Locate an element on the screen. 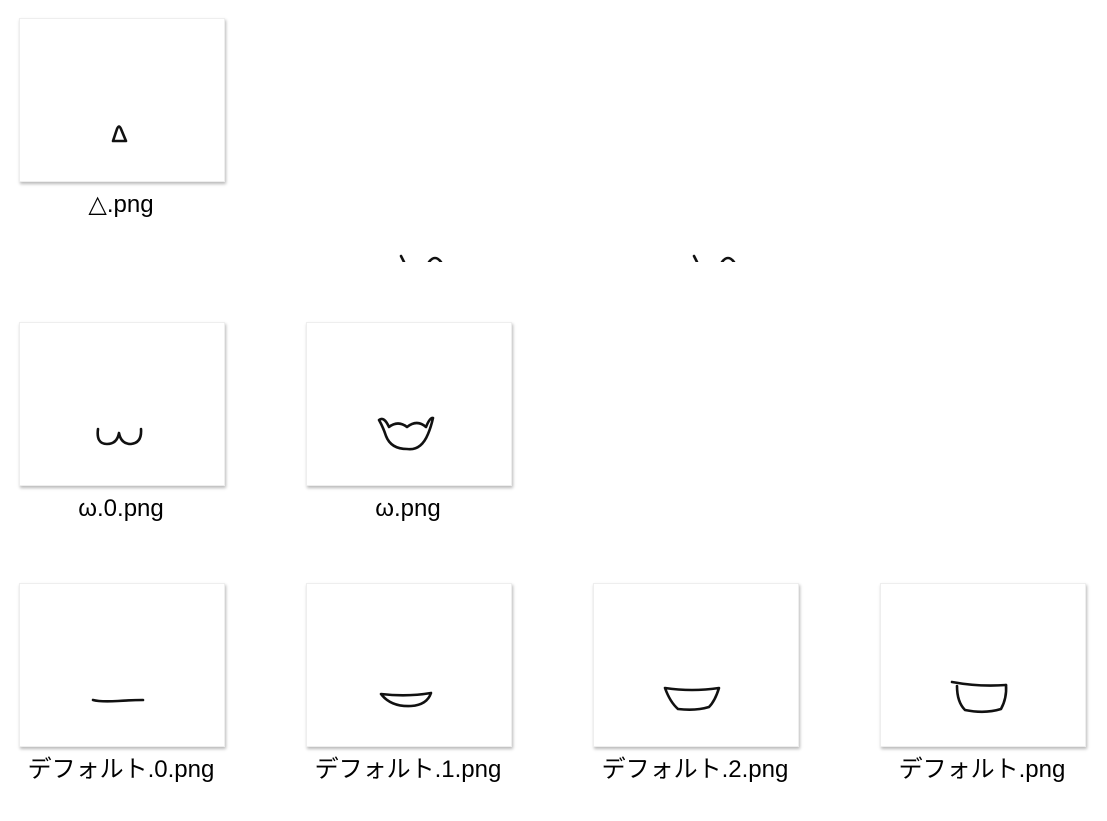 The width and height of the screenshot is (1107, 821). file-name-label: ω.png is located at coordinates (408, 508).